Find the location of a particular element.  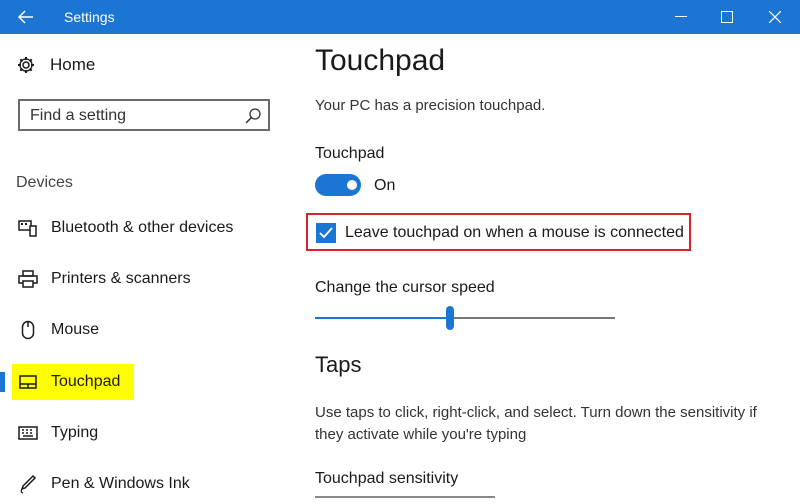

sidebar-item-label: Printers & scanners is located at coordinates (121, 278).